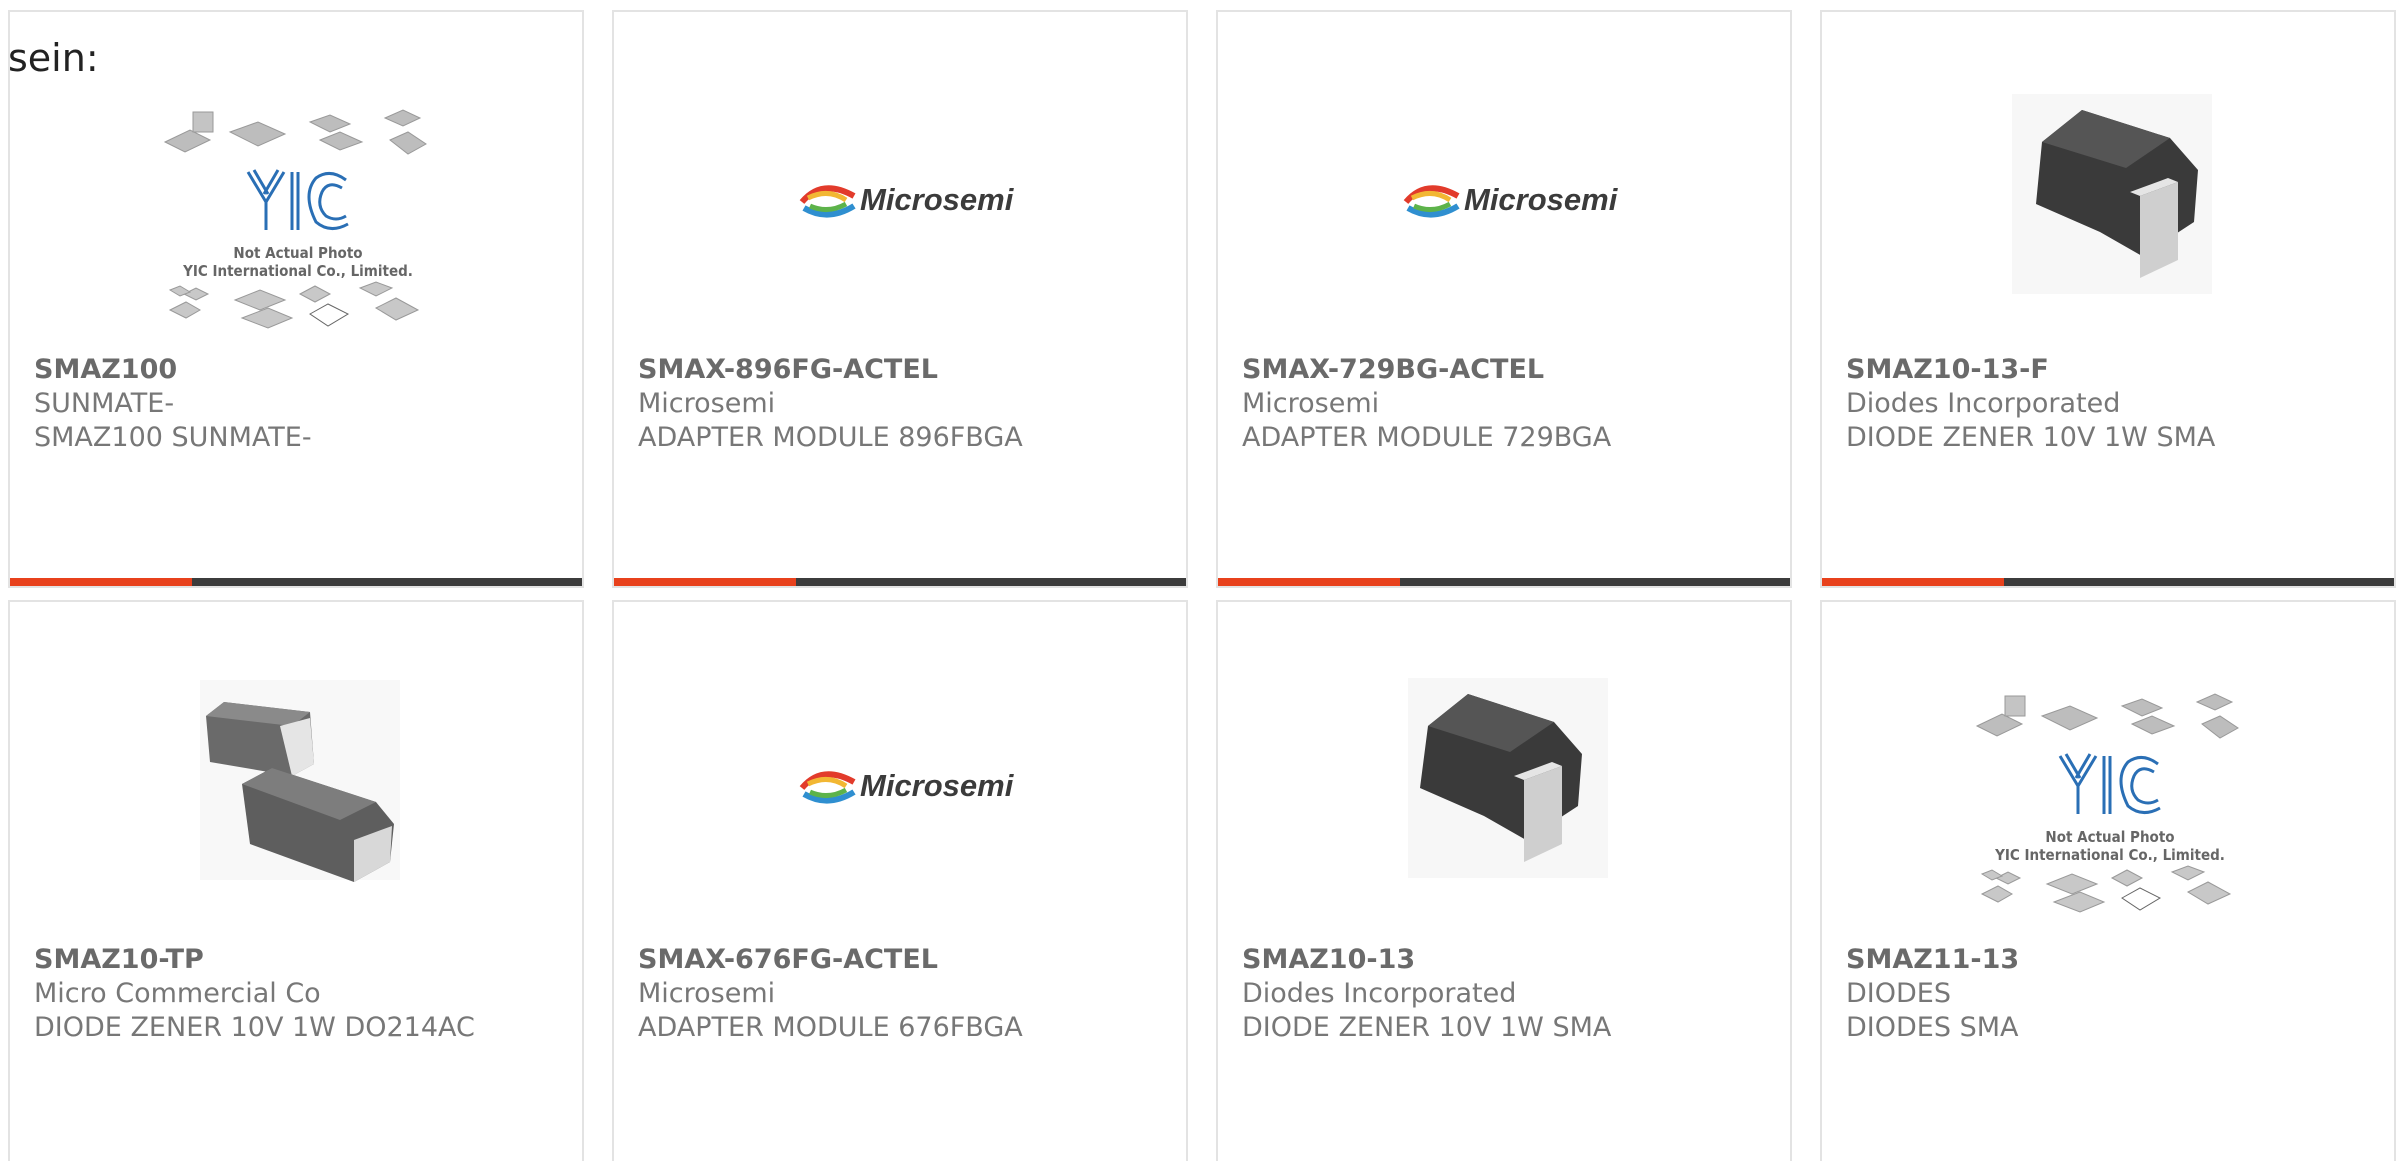 Image resolution: width=2400 pixels, height=1161 pixels. I want to click on manufacturer: Micro Commercial Co, so click(177, 993).